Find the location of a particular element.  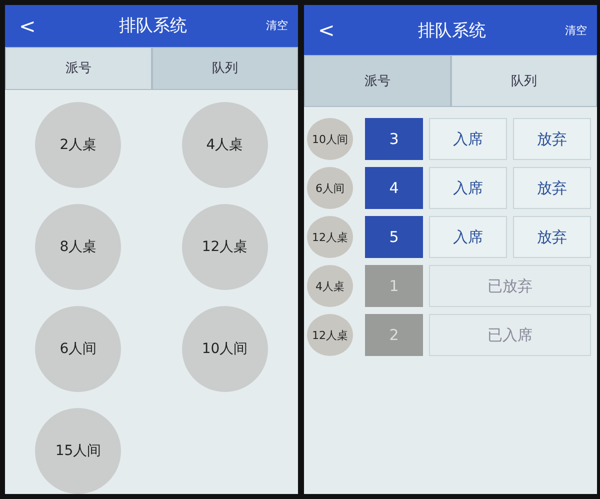

status-label: 已放弃 is located at coordinates (510, 286).